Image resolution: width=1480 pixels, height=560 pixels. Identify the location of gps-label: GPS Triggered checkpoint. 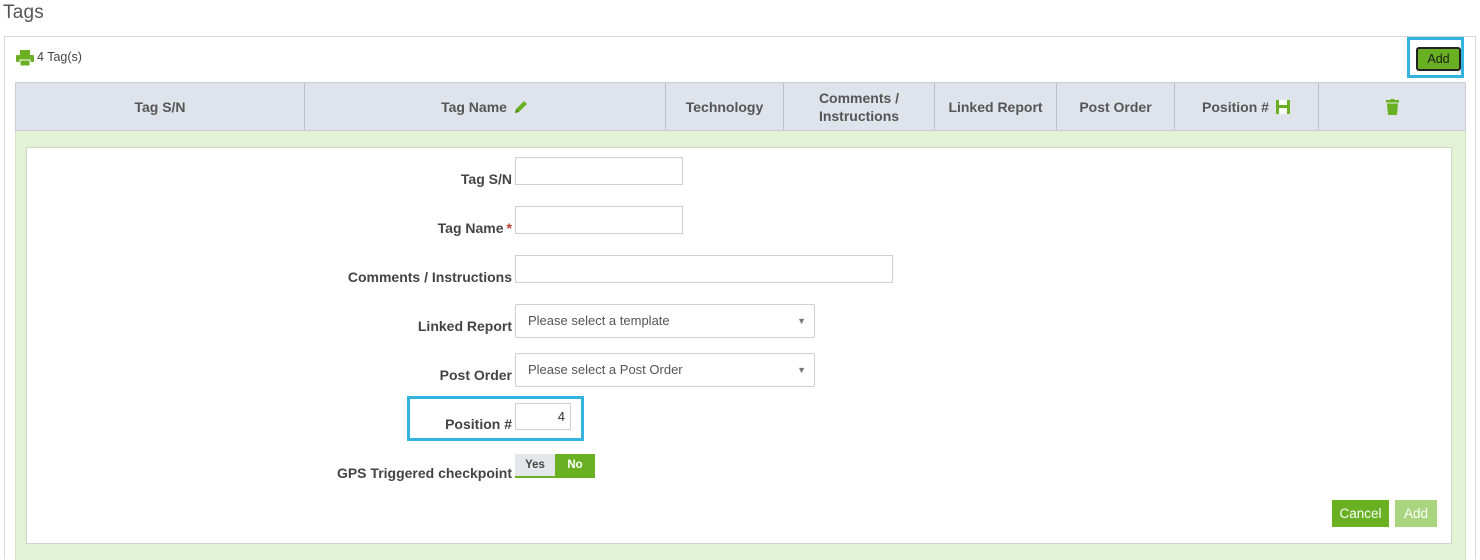
(424, 473).